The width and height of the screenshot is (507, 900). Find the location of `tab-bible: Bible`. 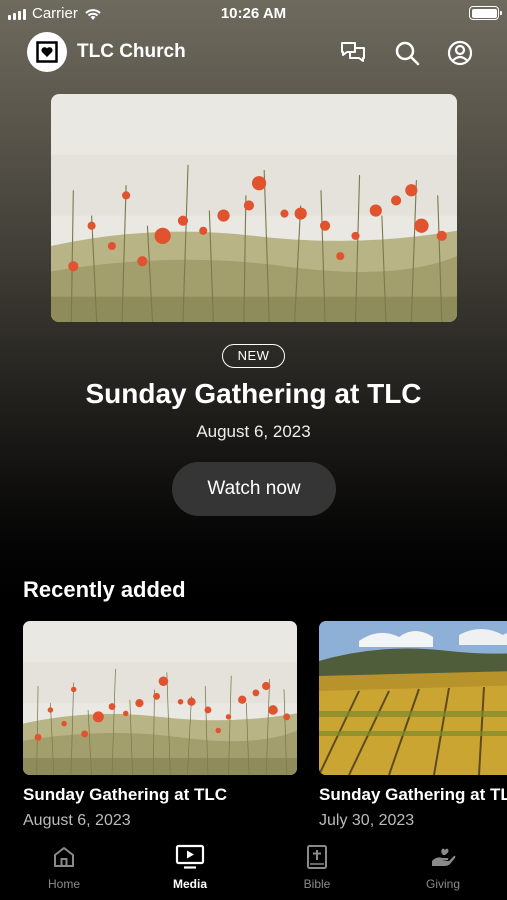

tab-bible: Bible is located at coordinates (317, 866).